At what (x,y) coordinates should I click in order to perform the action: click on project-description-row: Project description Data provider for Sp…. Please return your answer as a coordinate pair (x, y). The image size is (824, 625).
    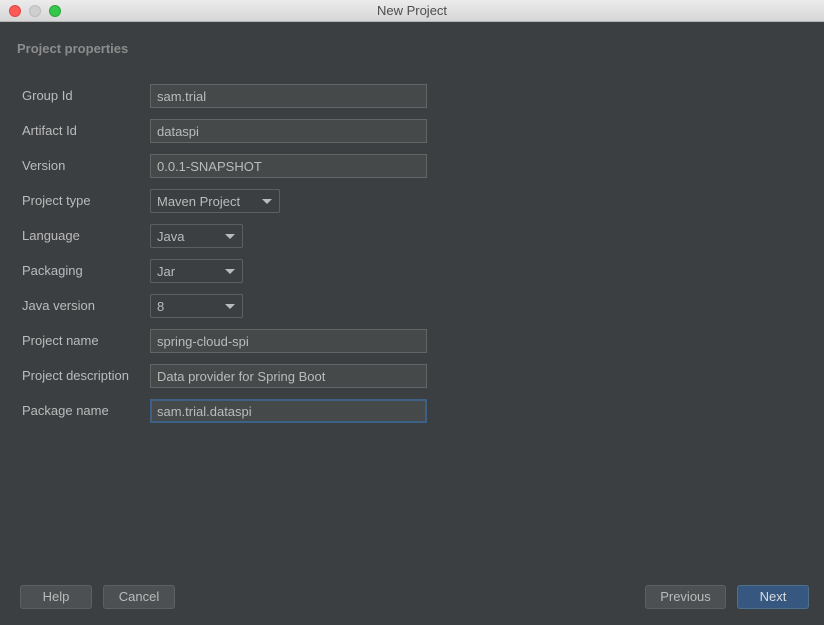
    Looking at the image, I should click on (412, 376).